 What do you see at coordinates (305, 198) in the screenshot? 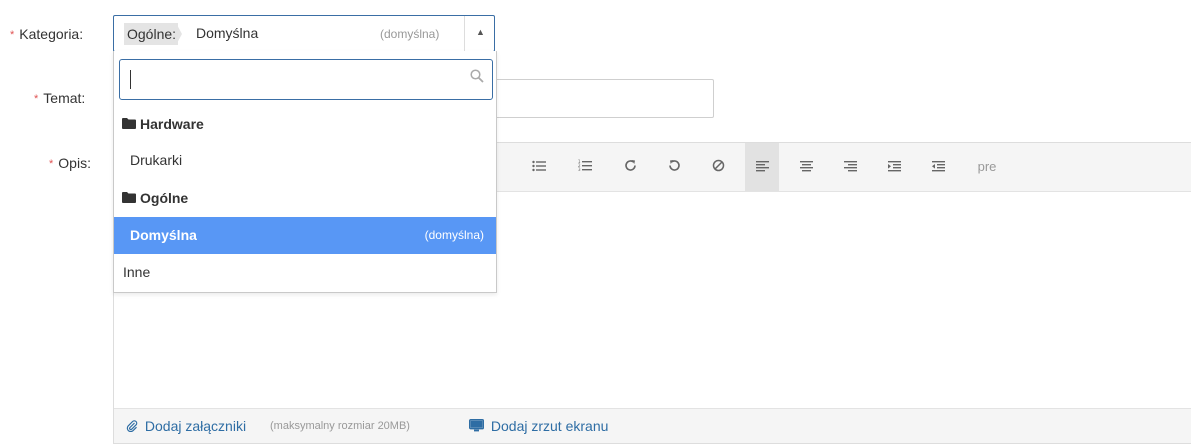
I see `dropdown-group-ogolne: Ogólne` at bounding box center [305, 198].